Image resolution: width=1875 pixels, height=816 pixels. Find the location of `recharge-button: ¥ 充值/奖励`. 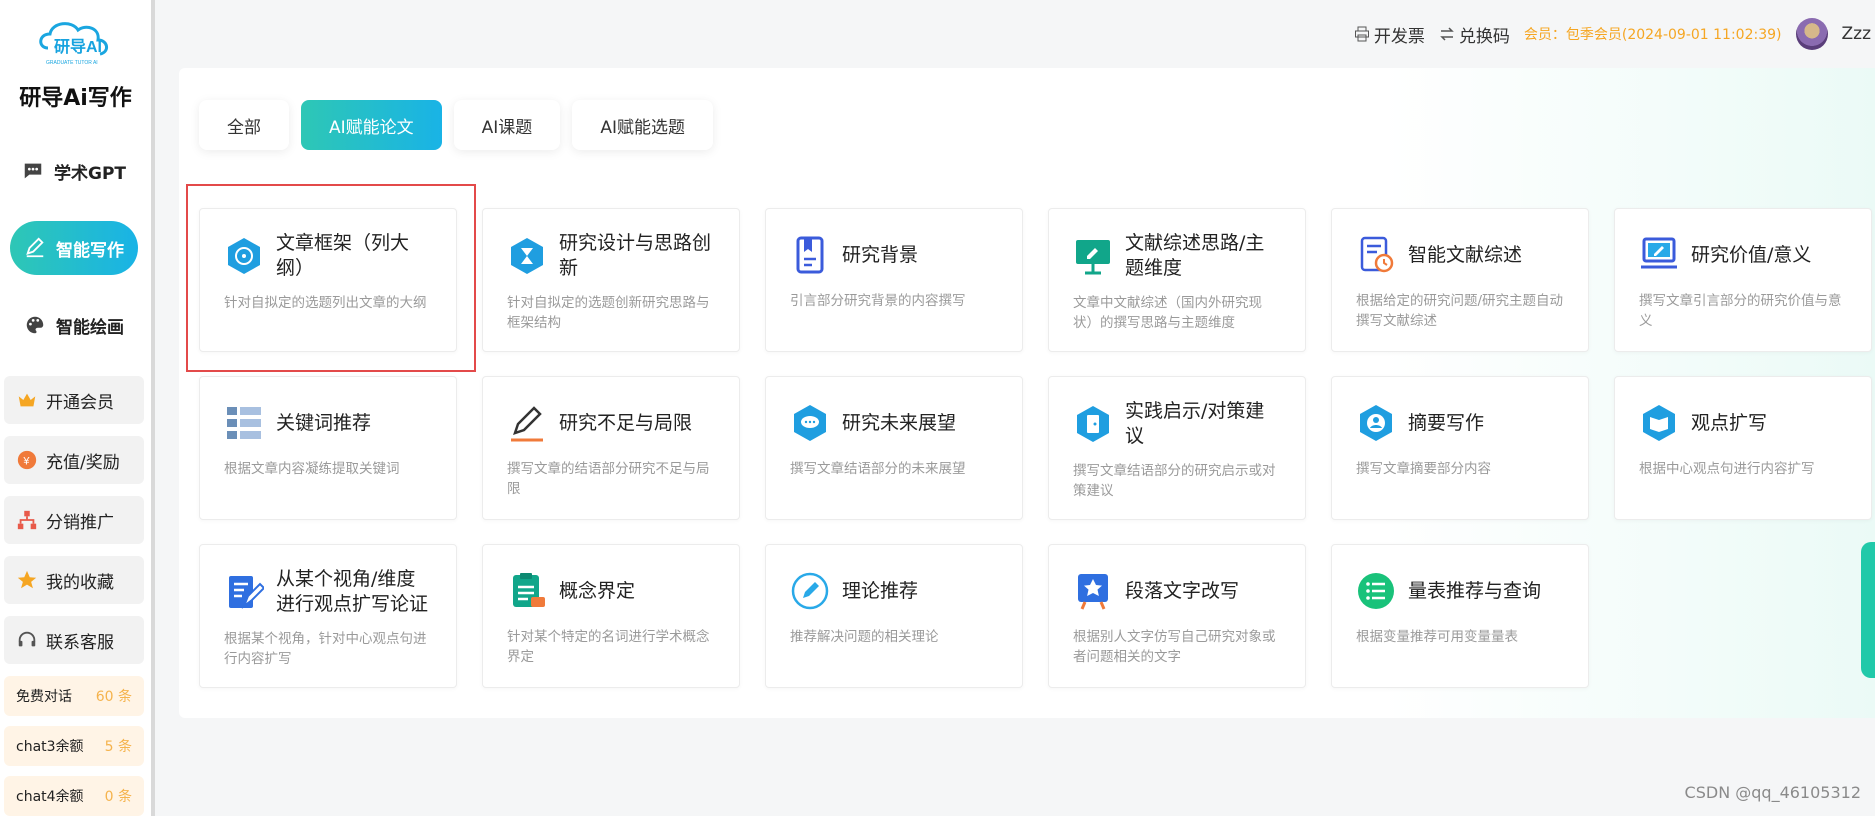

recharge-button: ¥ 充值/奖励 is located at coordinates (74, 460).